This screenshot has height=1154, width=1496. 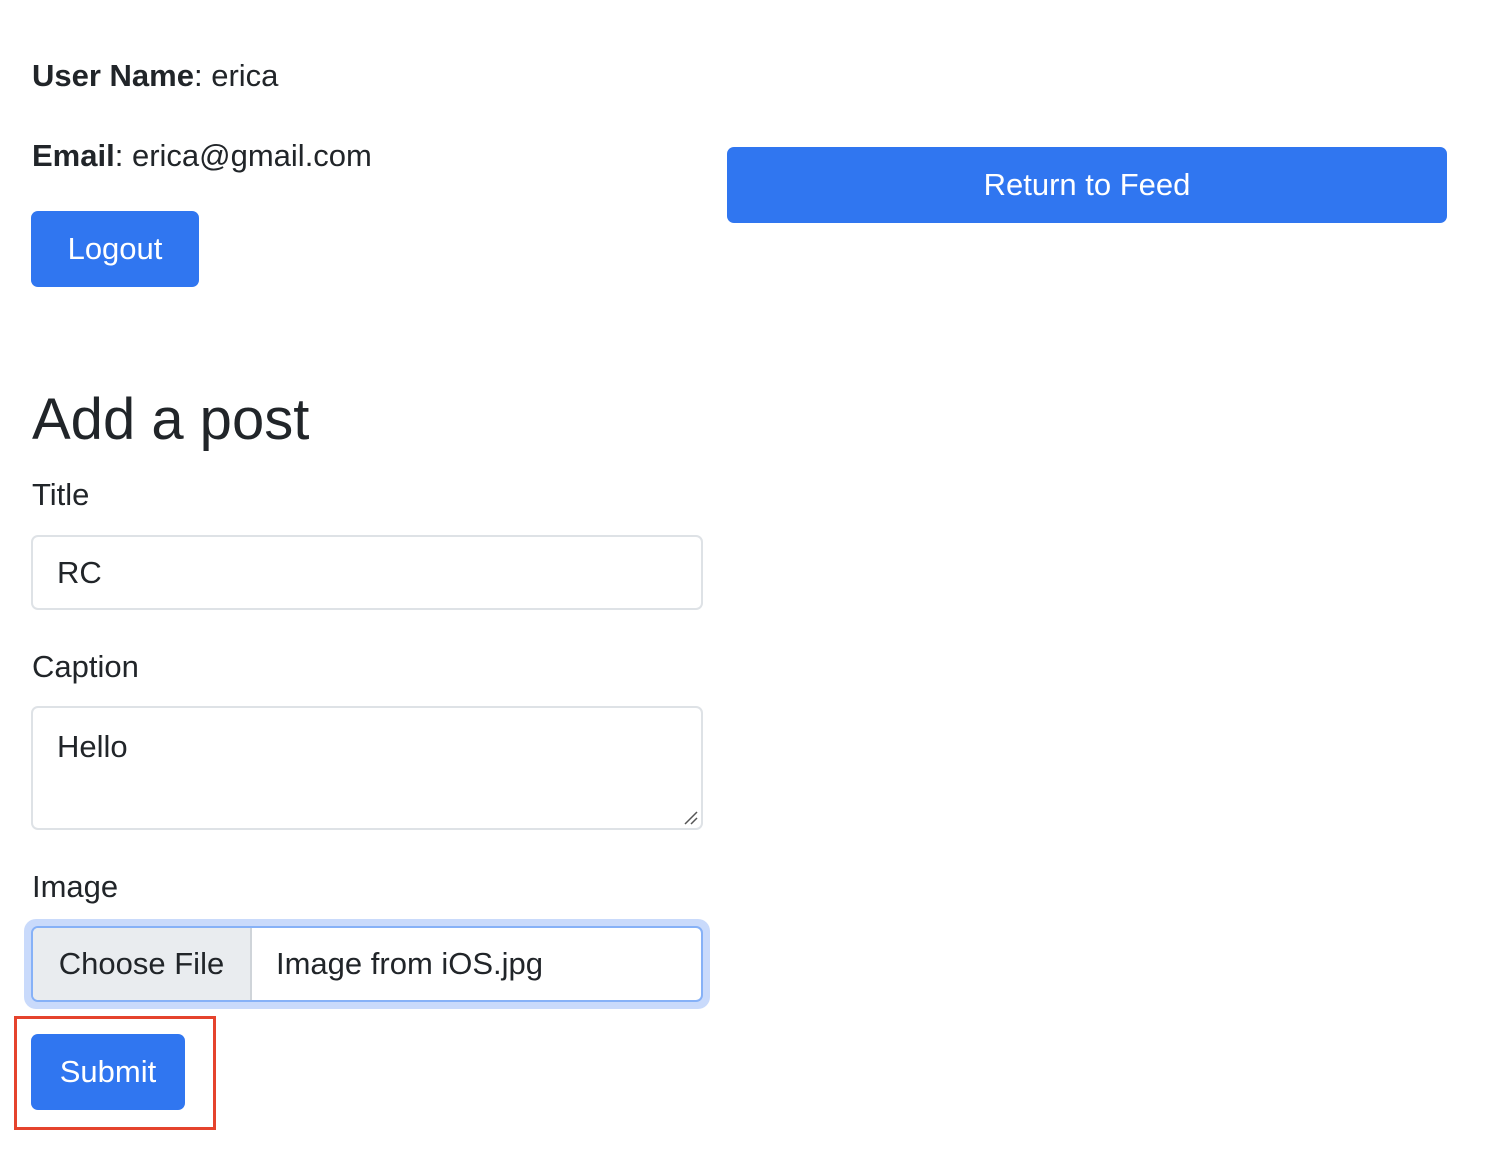 What do you see at coordinates (142, 964) in the screenshot?
I see `choose-file-button: Choose File` at bounding box center [142, 964].